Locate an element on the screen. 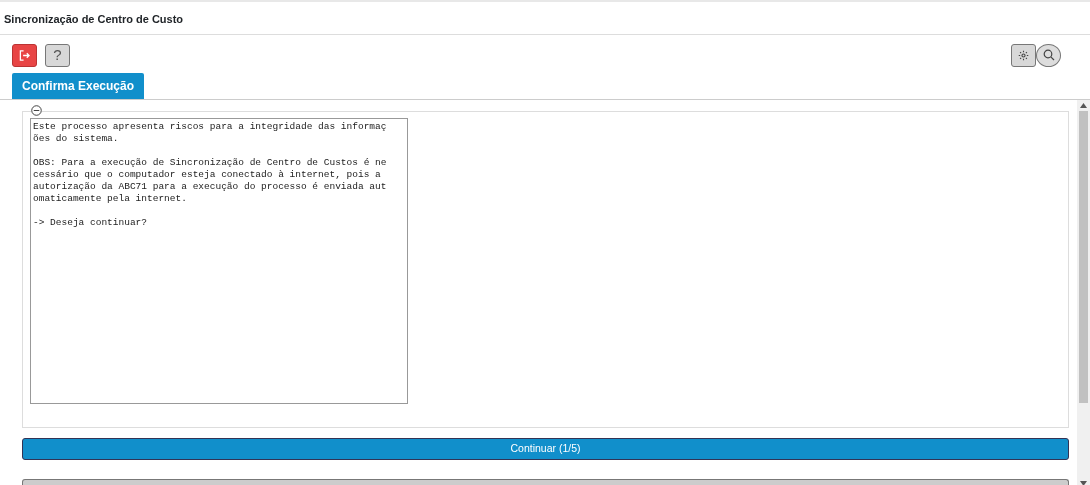 This screenshot has width=1090, height=485. scroll-down-icon is located at coordinates (1083, 482).